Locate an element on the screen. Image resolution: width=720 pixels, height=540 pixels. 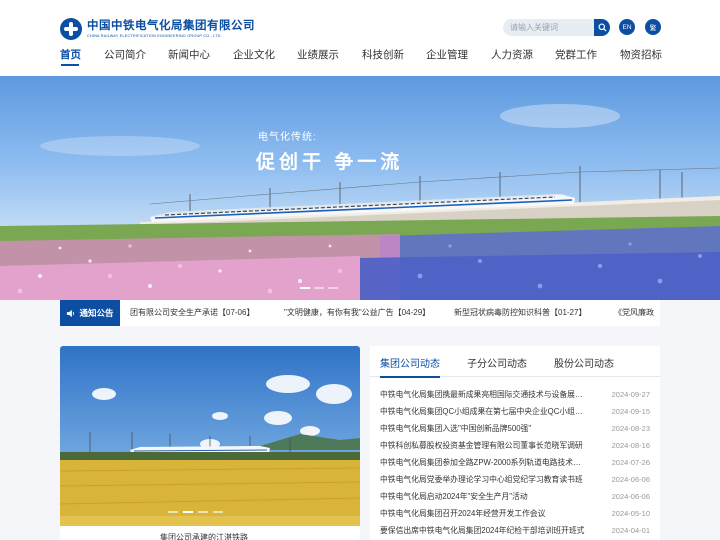
notice-item: 《党风廉政 is located at coordinates (634, 313).